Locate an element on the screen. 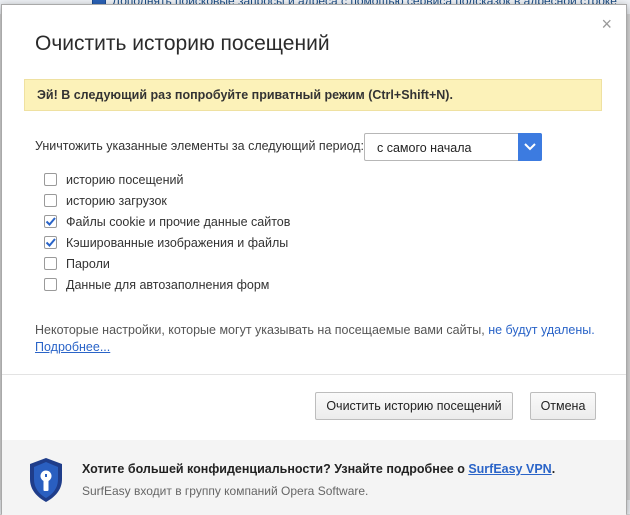 The image size is (630, 515). period-select: с самого начала is located at coordinates (453, 147).